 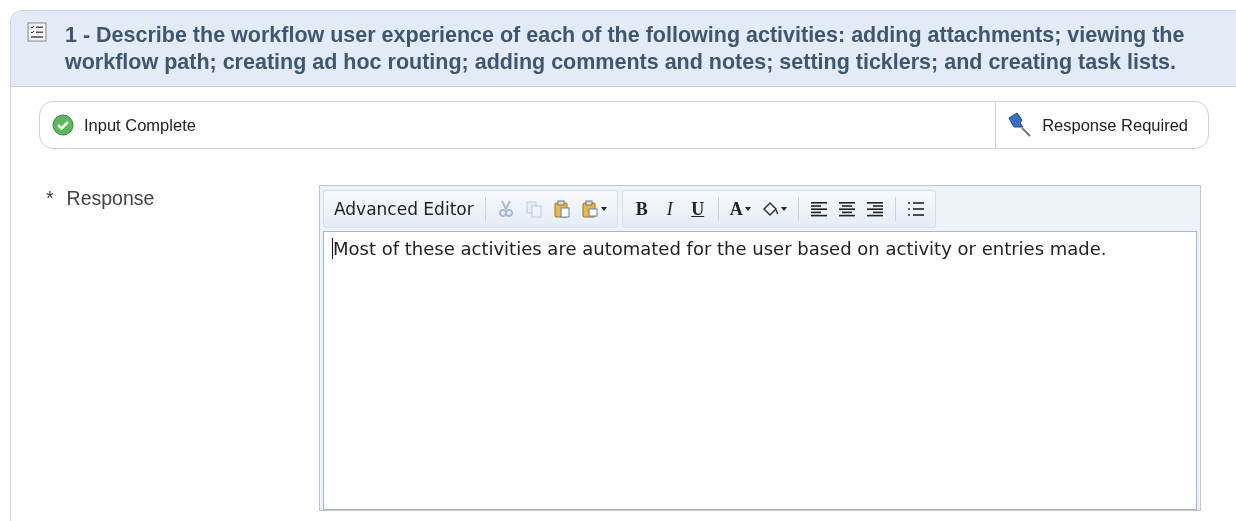 What do you see at coordinates (404, 209) in the screenshot?
I see `advanced-editor-button: Advanced Editor` at bounding box center [404, 209].